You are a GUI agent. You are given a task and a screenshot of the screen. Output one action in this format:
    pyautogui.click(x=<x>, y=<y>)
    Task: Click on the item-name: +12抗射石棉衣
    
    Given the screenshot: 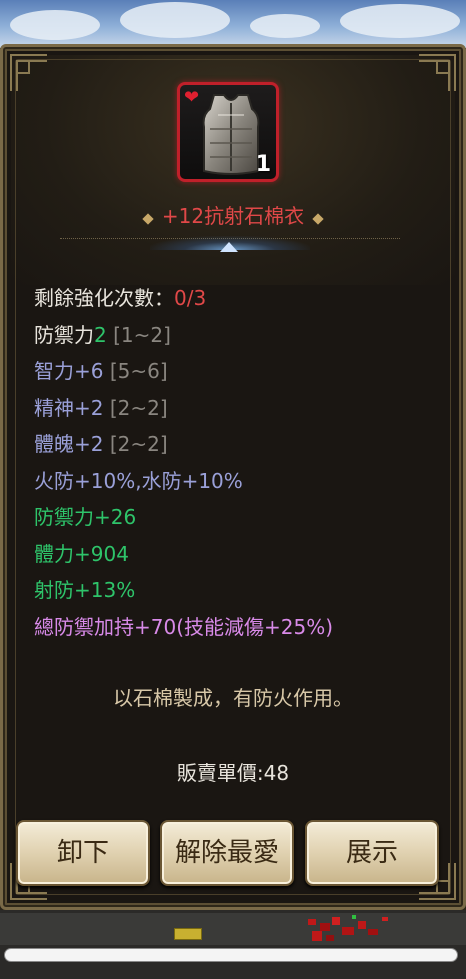 What is the action you would take?
    pyautogui.click(x=233, y=216)
    